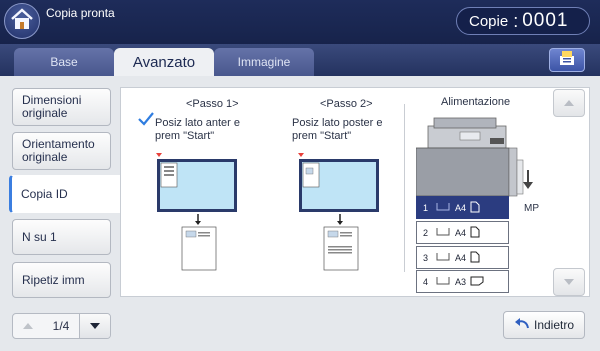  What do you see at coordinates (474, 157) in the screenshot?
I see `printer-icon` at bounding box center [474, 157].